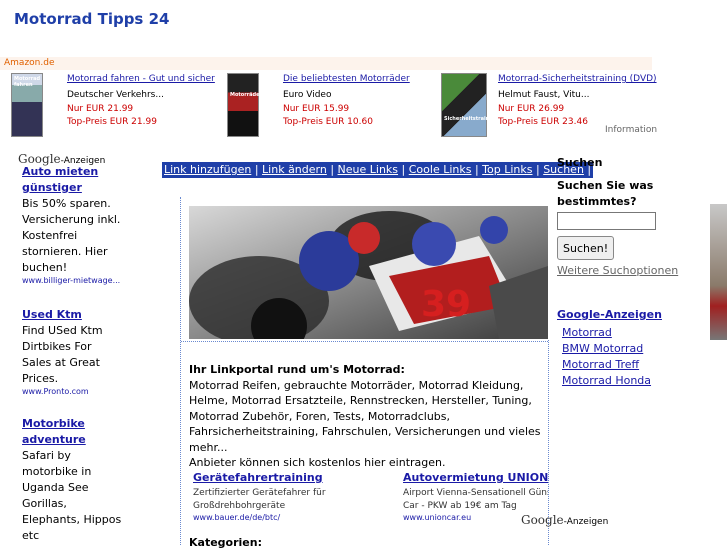 This screenshot has height=549, width=727. What do you see at coordinates (580, 162) in the screenshot?
I see `search-heading: Suchen` at bounding box center [580, 162].